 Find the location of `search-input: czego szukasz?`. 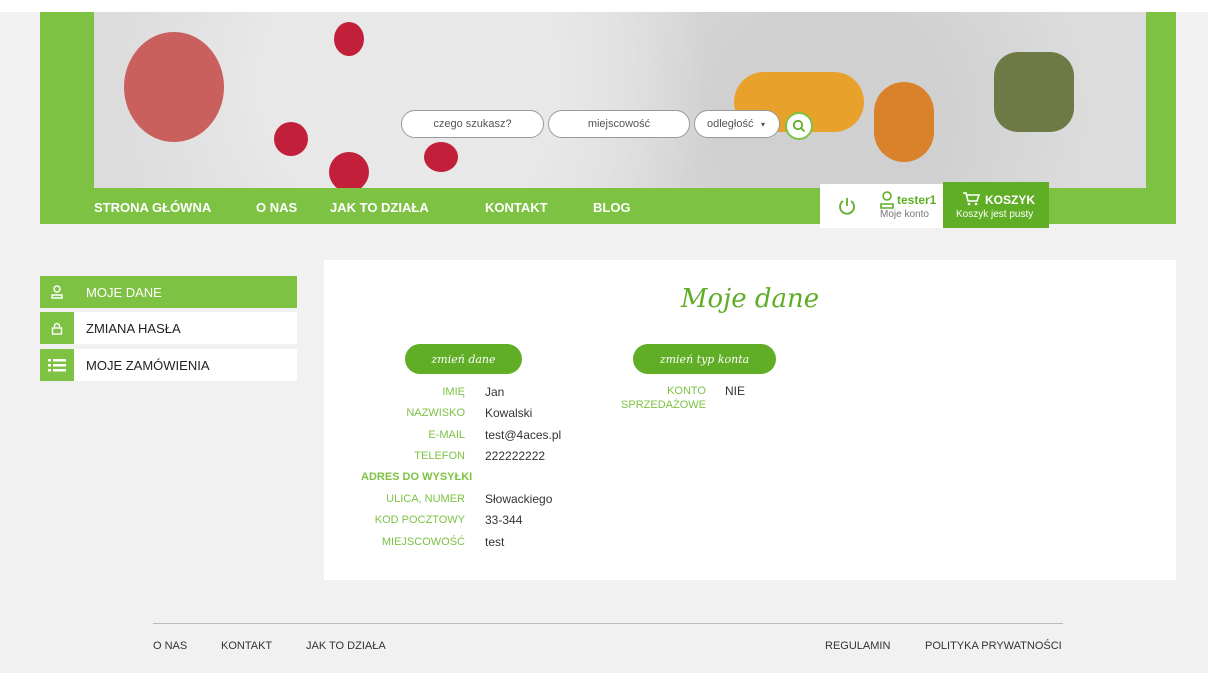

search-input: czego szukasz? is located at coordinates (472, 124).